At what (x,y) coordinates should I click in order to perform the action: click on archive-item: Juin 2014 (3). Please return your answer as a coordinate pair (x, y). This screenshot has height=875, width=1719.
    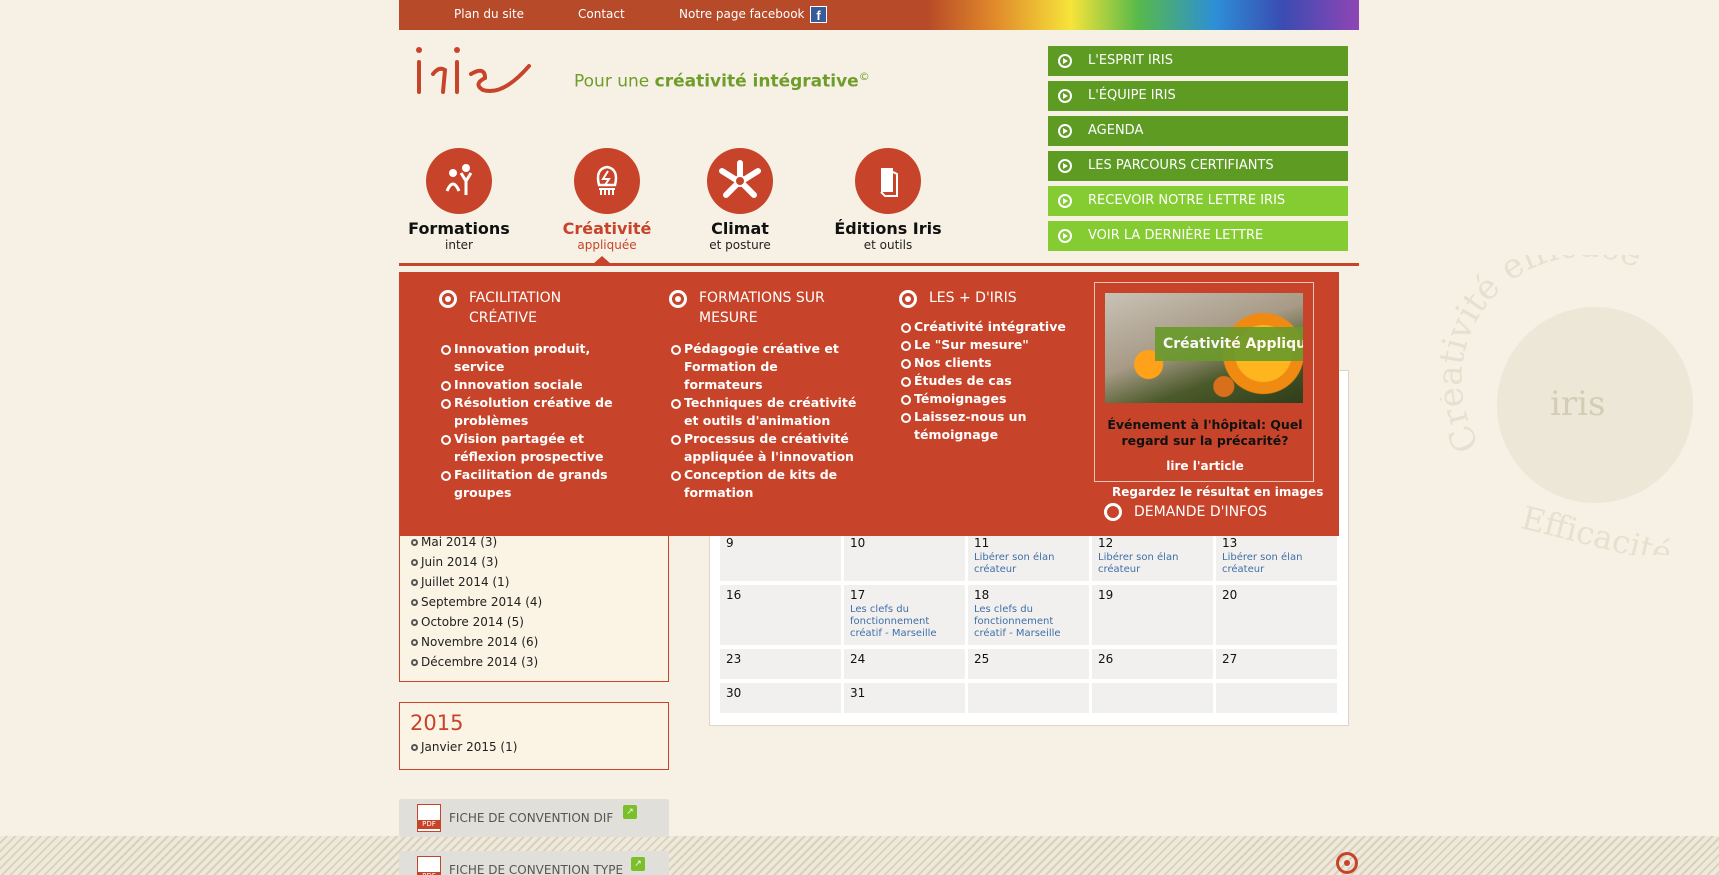
    Looking at the image, I should click on (534, 562).